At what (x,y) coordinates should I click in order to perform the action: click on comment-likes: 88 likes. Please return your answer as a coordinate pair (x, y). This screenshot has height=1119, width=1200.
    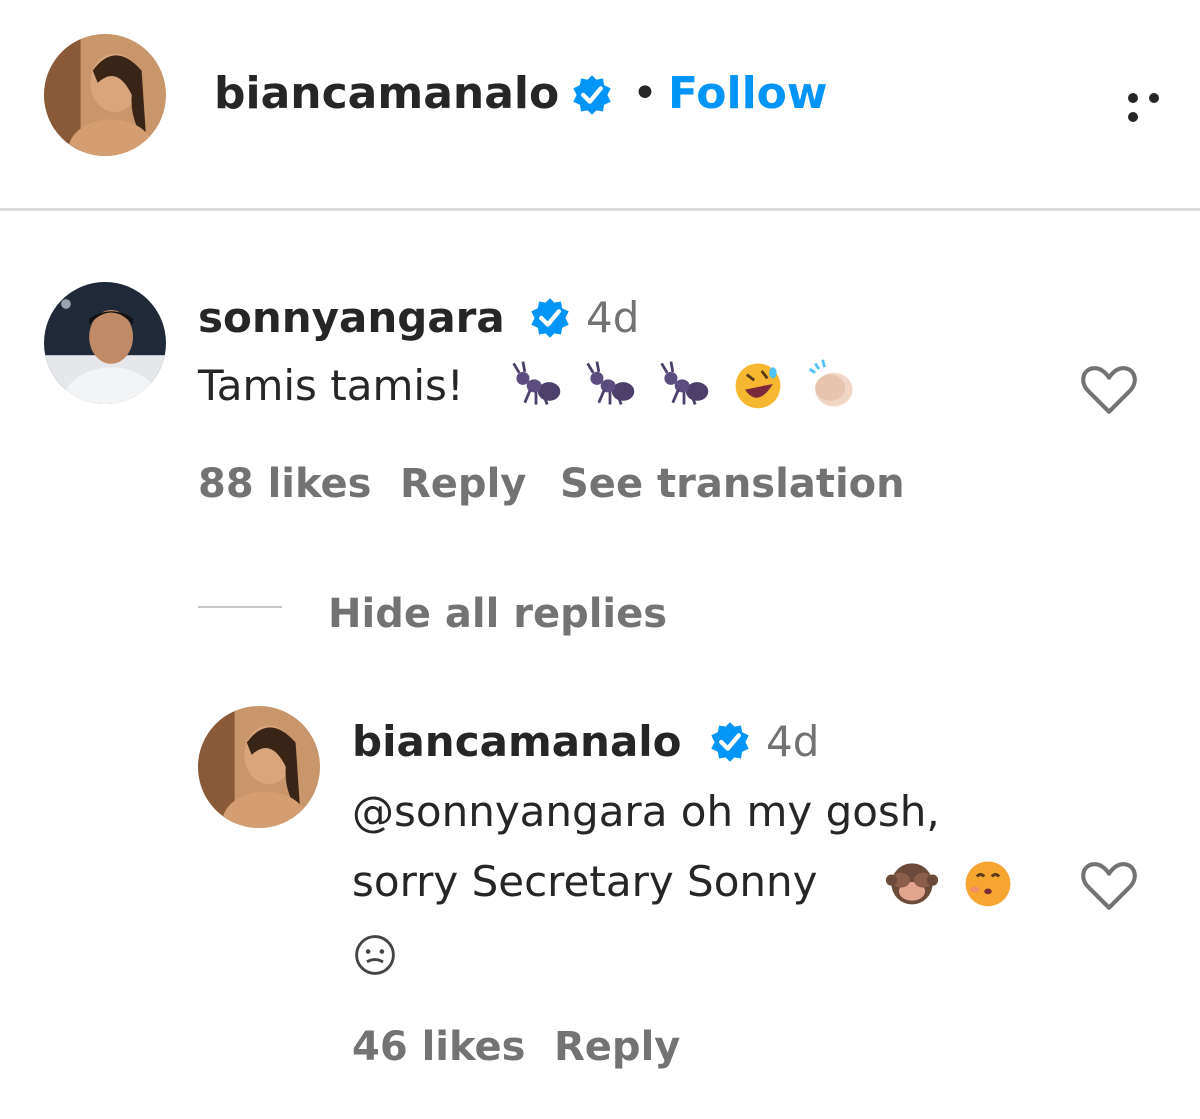
    Looking at the image, I should click on (284, 484).